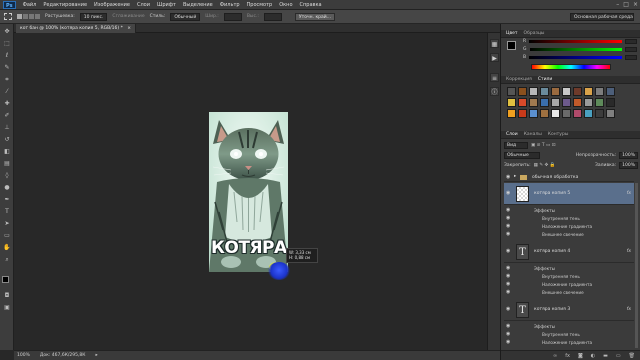 This screenshot has width=640, height=360. I want to click on blur-tool-icon: ◊, so click(7, 176).